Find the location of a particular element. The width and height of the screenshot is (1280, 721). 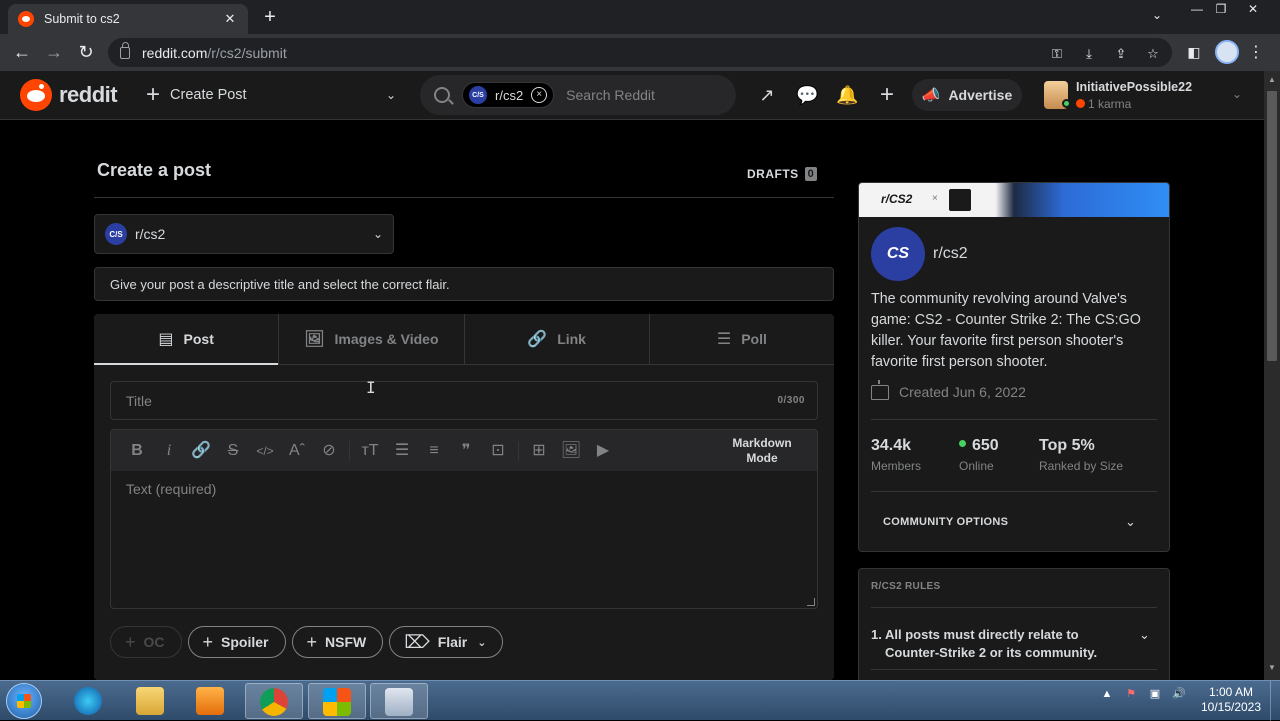

tag-icon: ⌦ is located at coordinates (417, 641).